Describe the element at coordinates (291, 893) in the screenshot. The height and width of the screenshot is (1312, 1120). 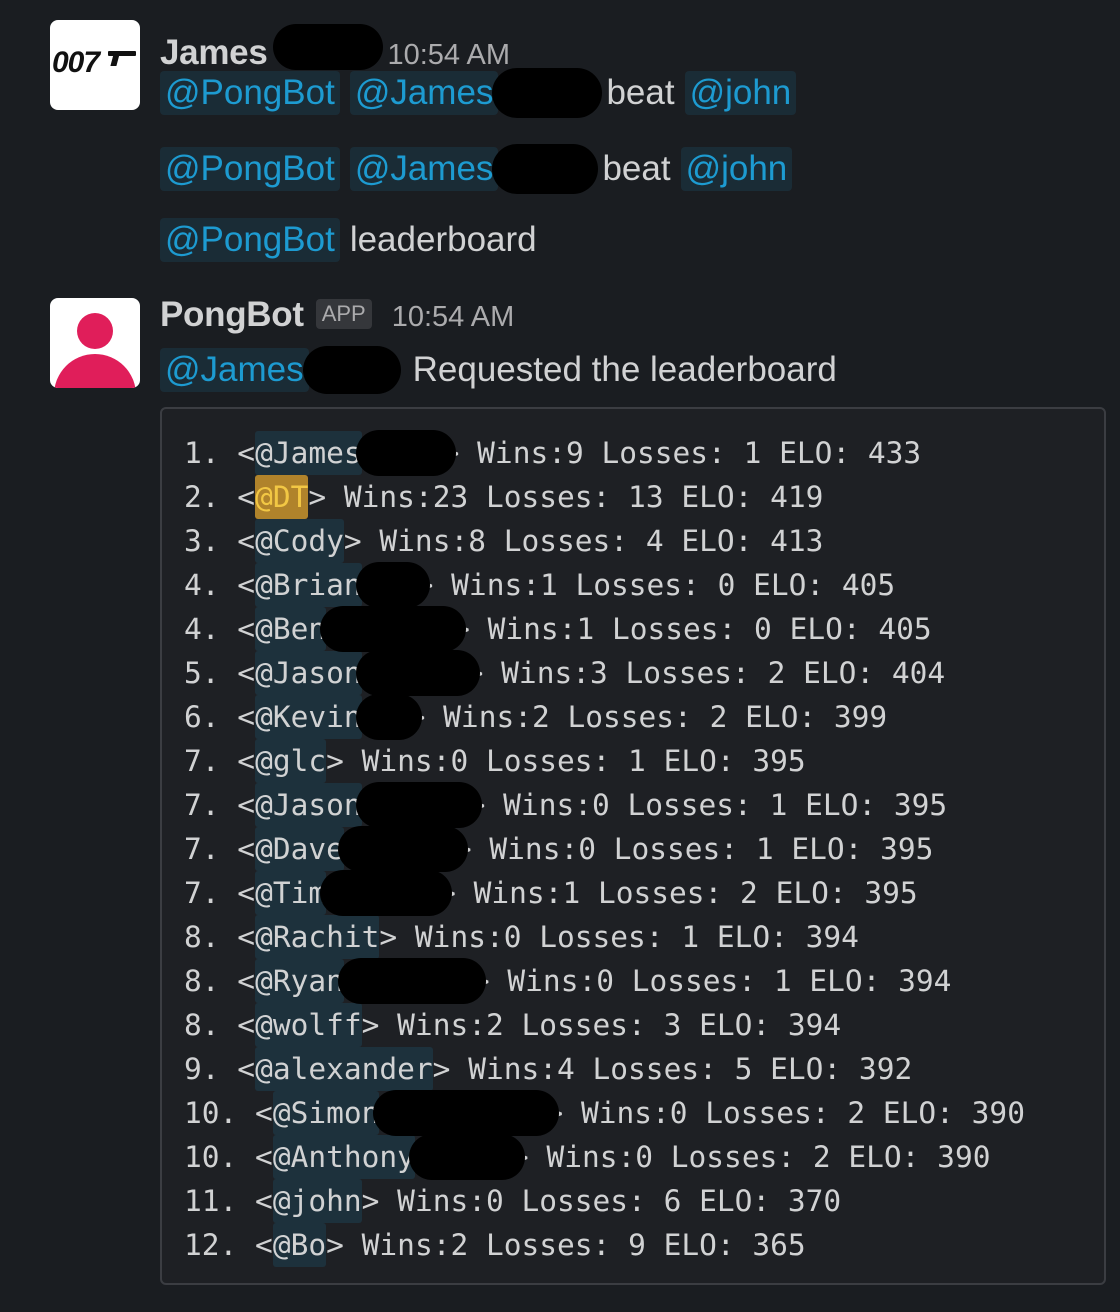
I see `leaderboard-player-mention: @Tim` at that location.